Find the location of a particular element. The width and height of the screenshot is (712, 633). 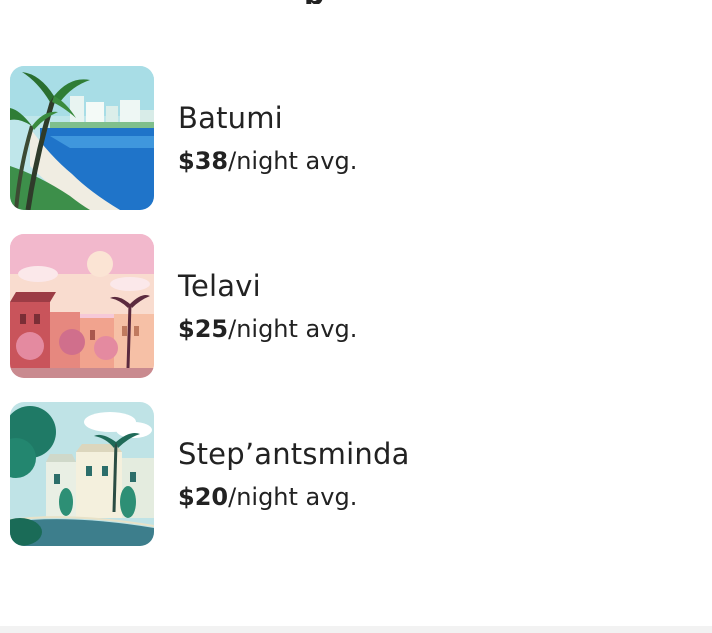

pink-town-sunset-illustration is located at coordinates (82, 306).